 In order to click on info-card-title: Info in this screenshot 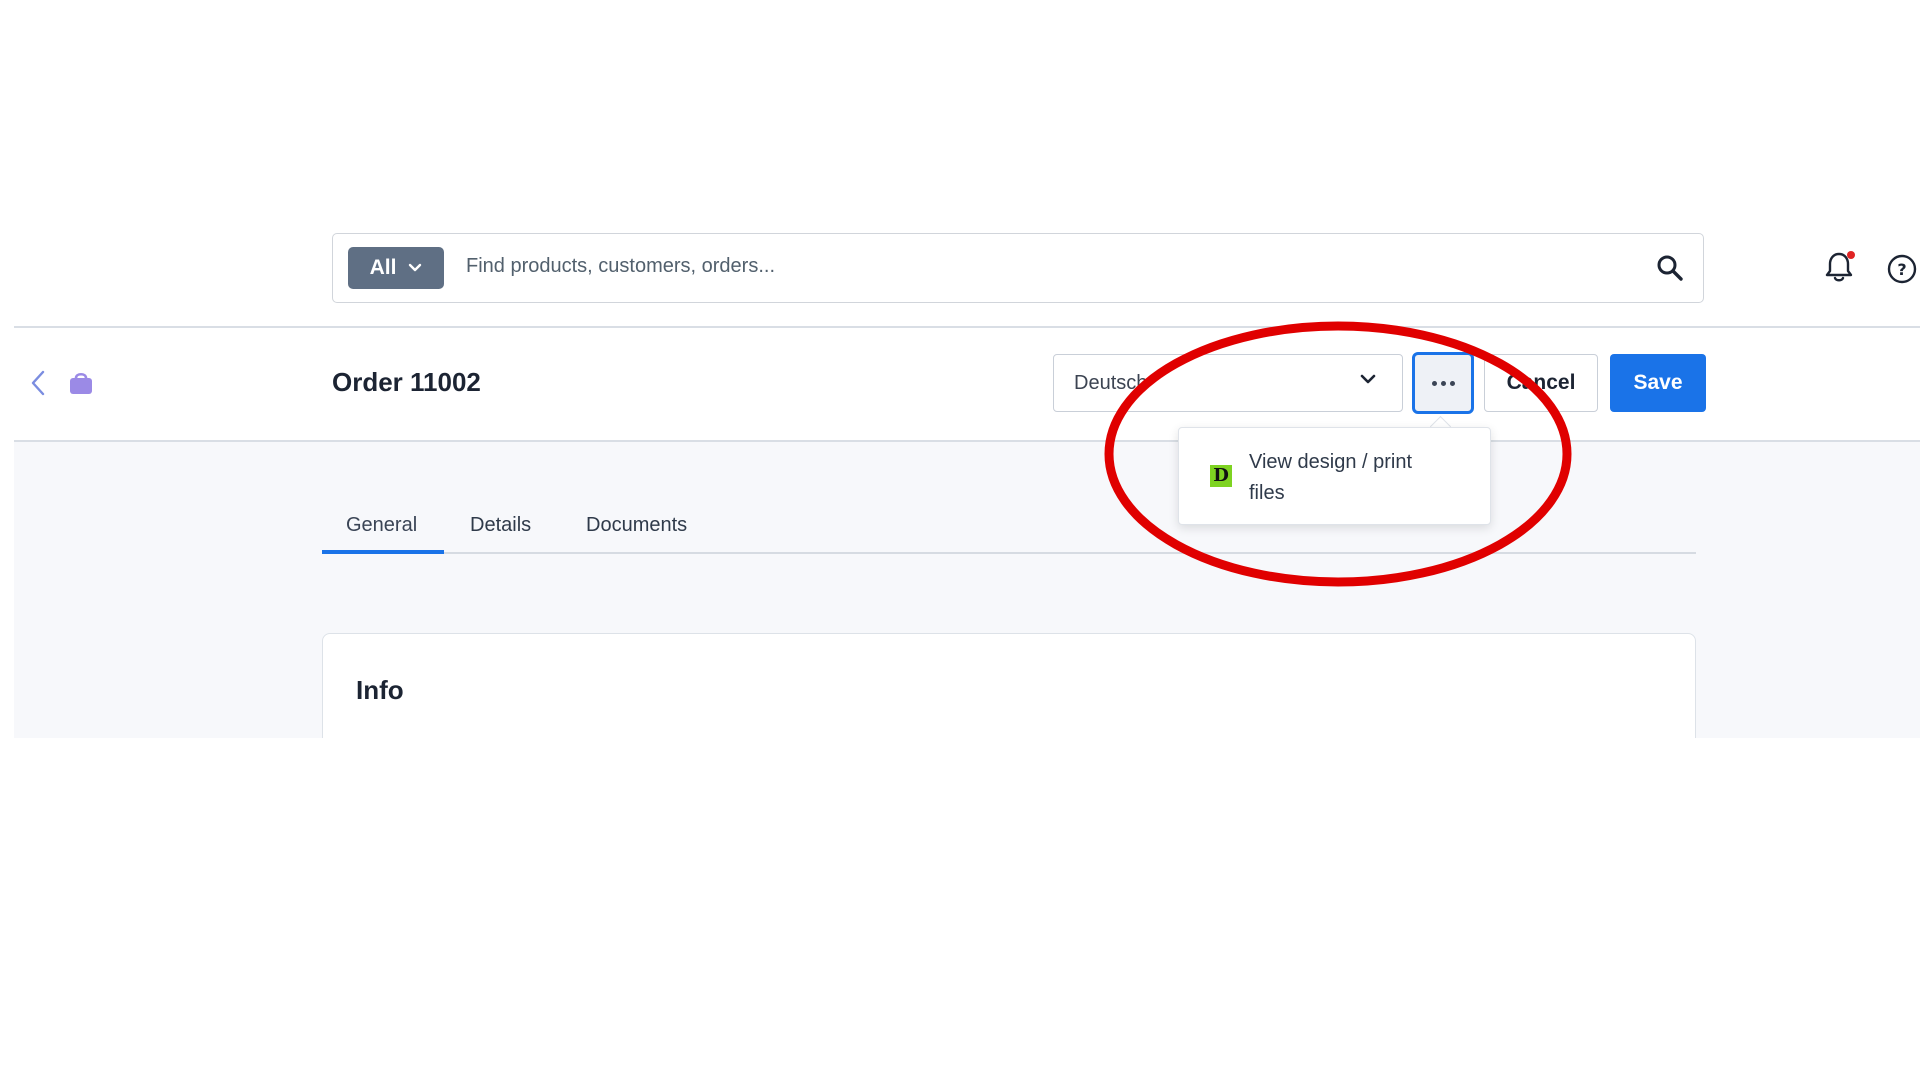, I will do `click(380, 690)`.